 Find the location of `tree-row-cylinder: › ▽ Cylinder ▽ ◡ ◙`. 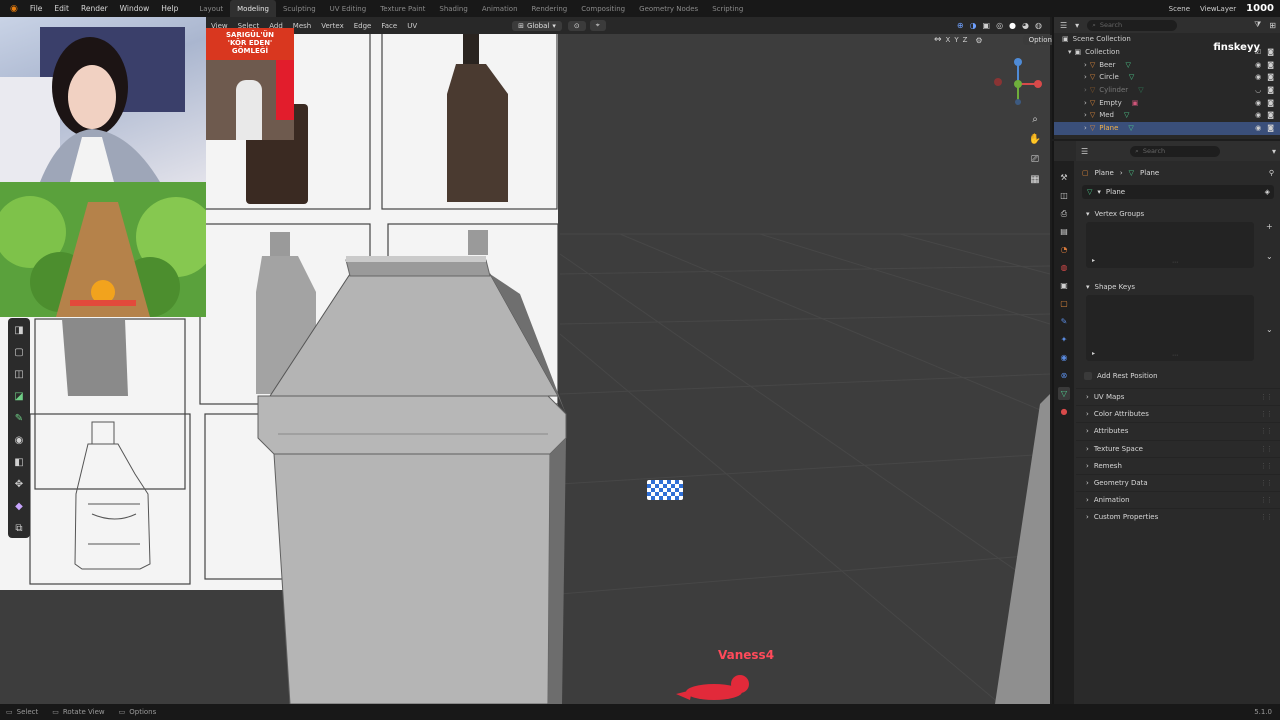

tree-row-cylinder: › ▽ Cylinder ▽ ◡ ◙ is located at coordinates (1167, 90).